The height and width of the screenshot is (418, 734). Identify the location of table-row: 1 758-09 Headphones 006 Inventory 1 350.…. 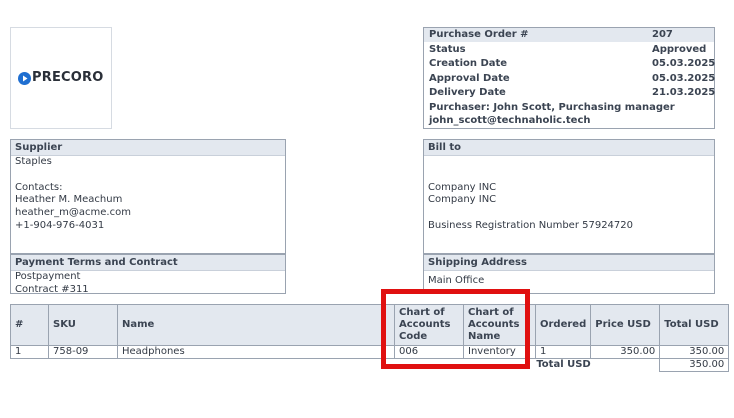
(370, 352).